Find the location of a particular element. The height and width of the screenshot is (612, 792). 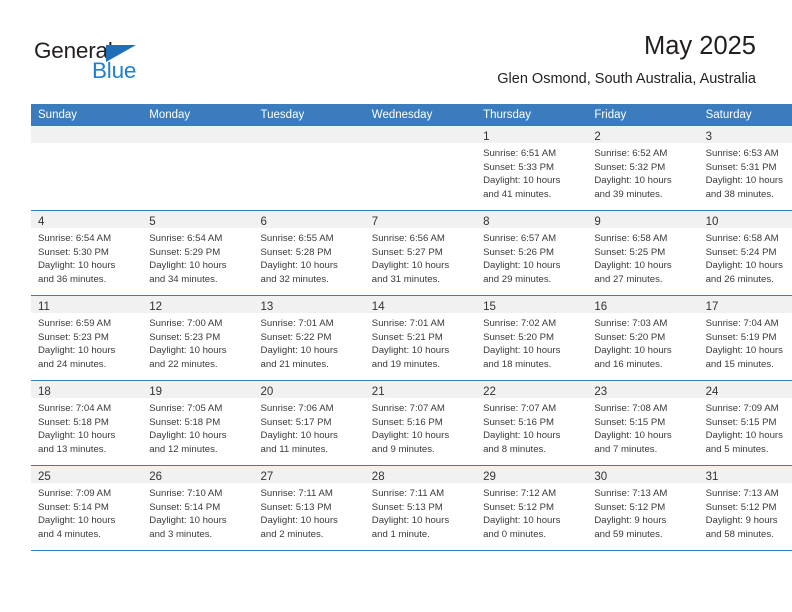

day-detail-line: and 8 minutes. is located at coordinates (514, 449).